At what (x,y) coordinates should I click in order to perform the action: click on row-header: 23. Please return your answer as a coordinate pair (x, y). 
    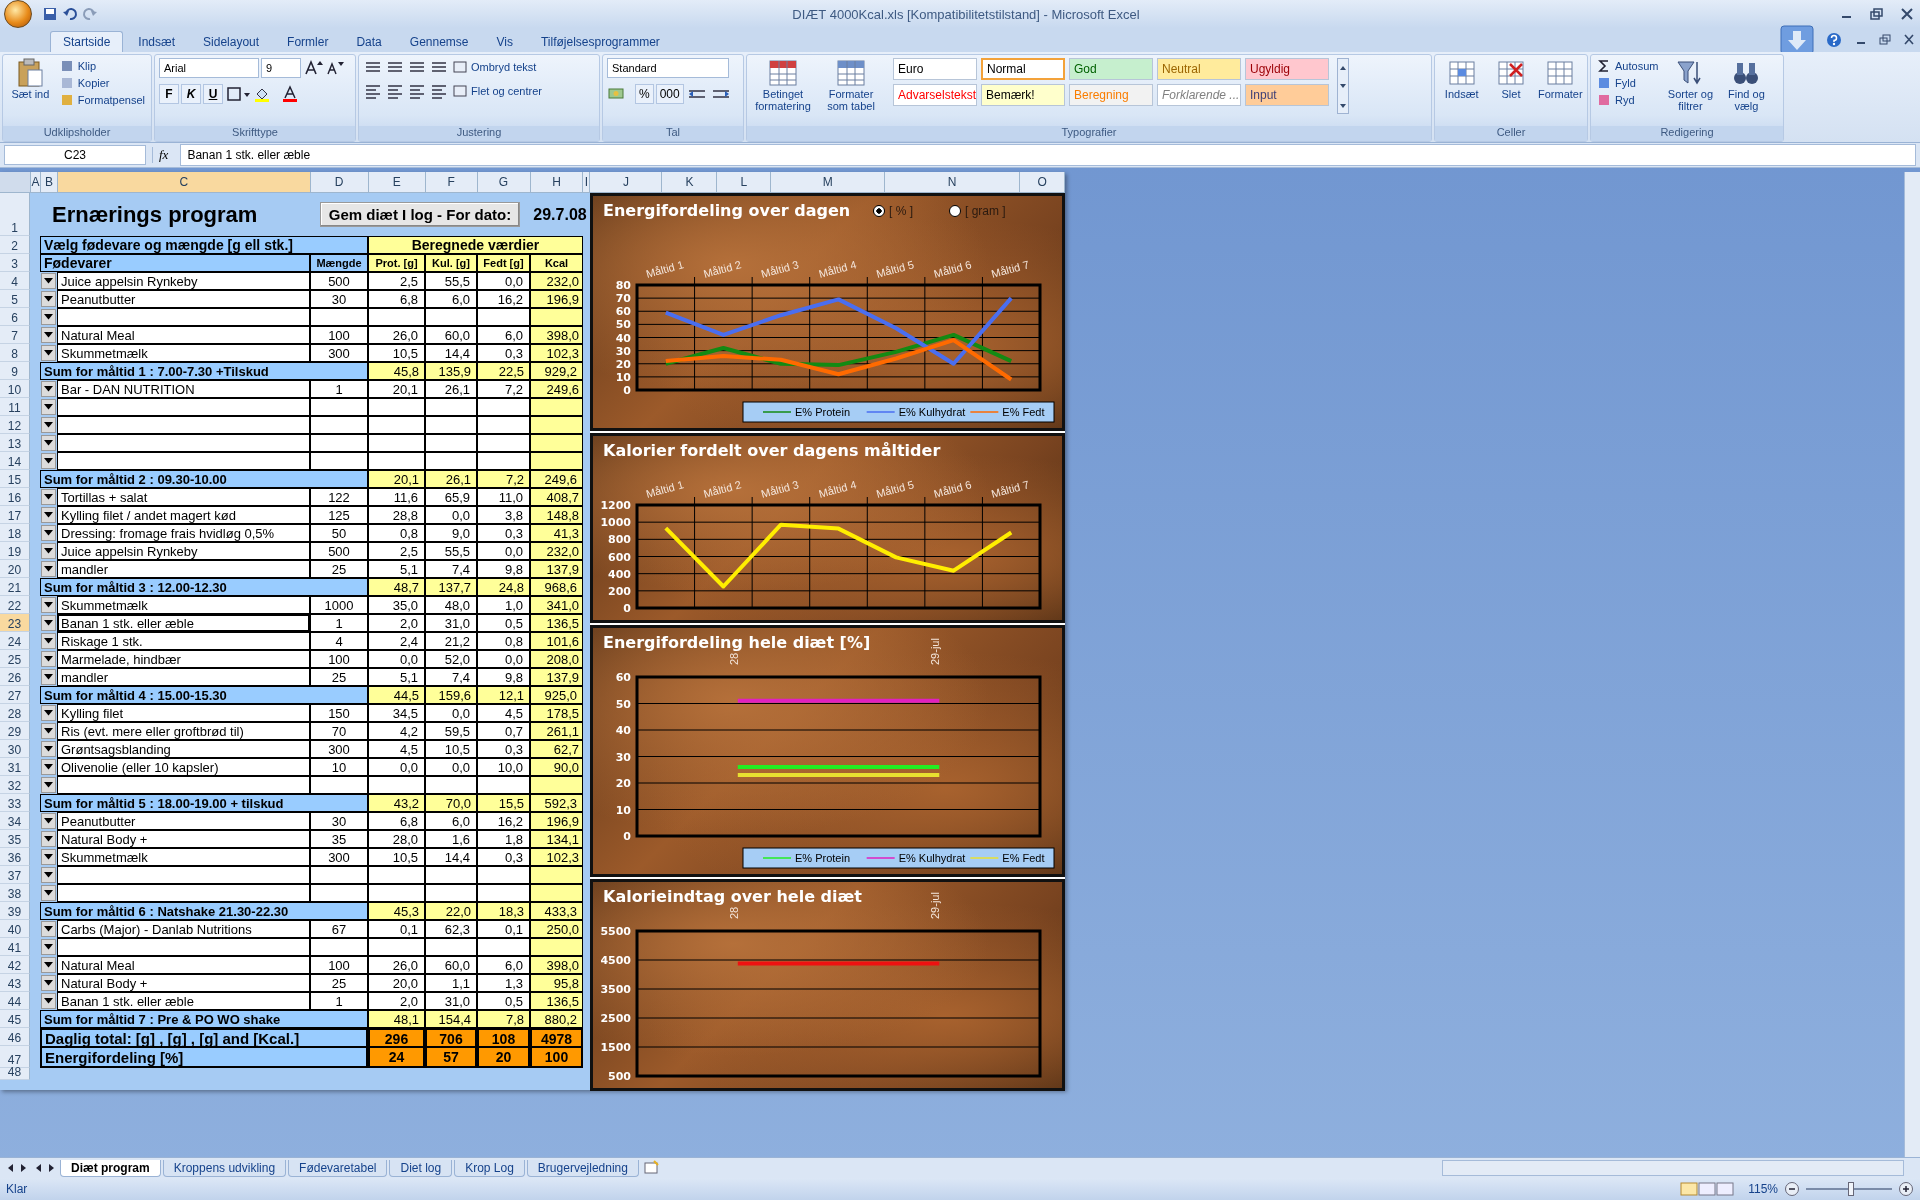
    Looking at the image, I should click on (15, 623).